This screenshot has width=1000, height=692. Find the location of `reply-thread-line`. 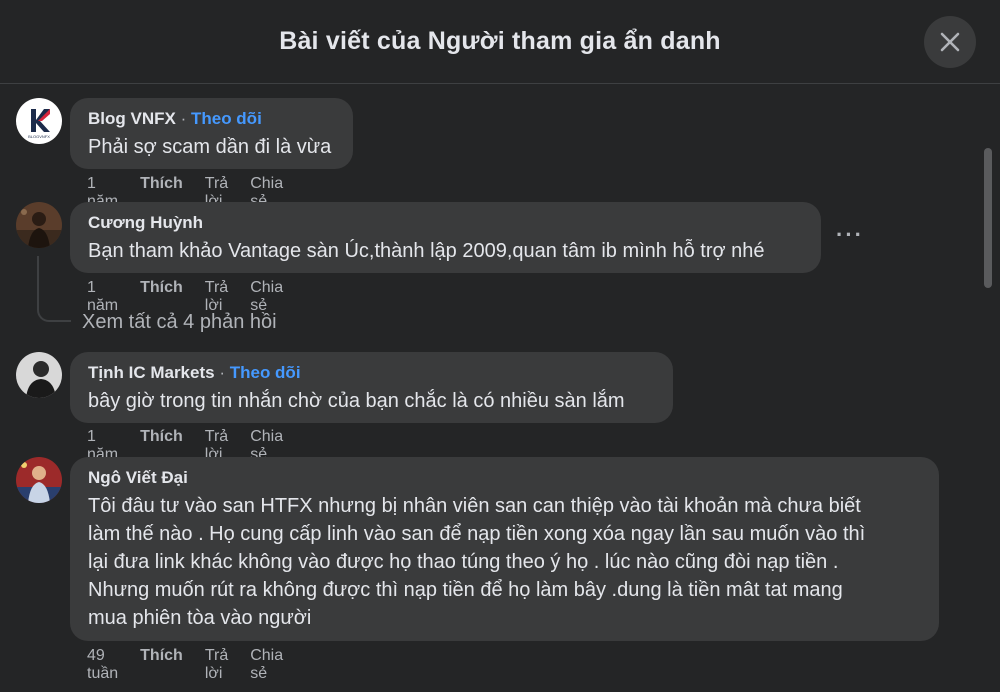

reply-thread-line is located at coordinates (54, 289).